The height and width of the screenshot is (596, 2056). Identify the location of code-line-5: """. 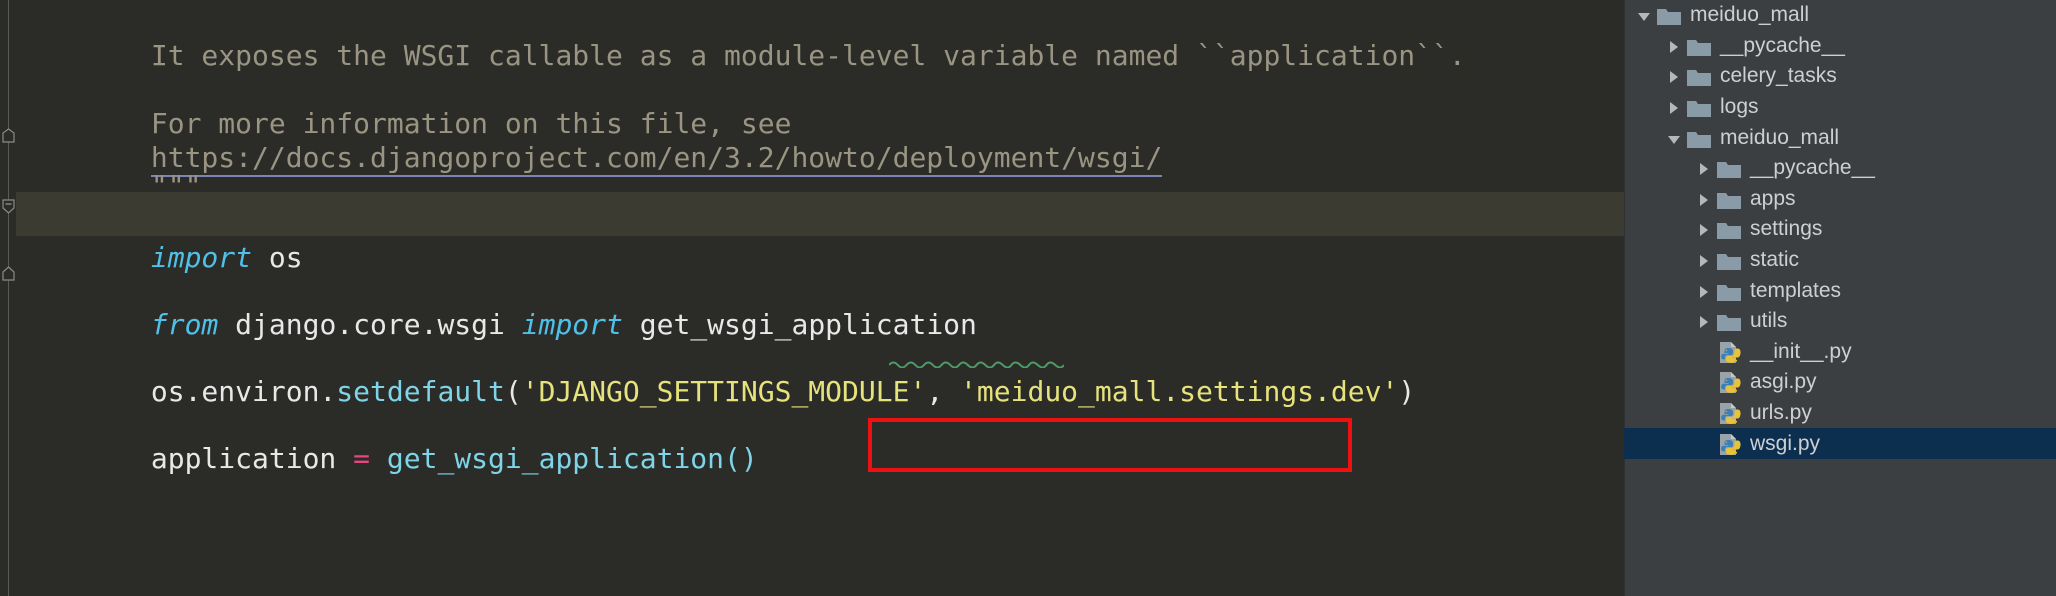
(109, 161).